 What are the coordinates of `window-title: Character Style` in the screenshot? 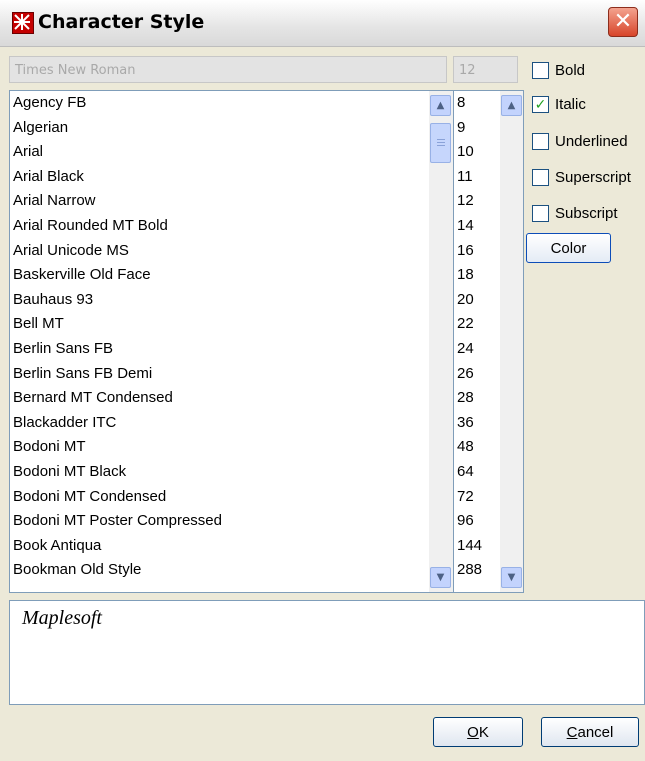 It's located at (121, 22).